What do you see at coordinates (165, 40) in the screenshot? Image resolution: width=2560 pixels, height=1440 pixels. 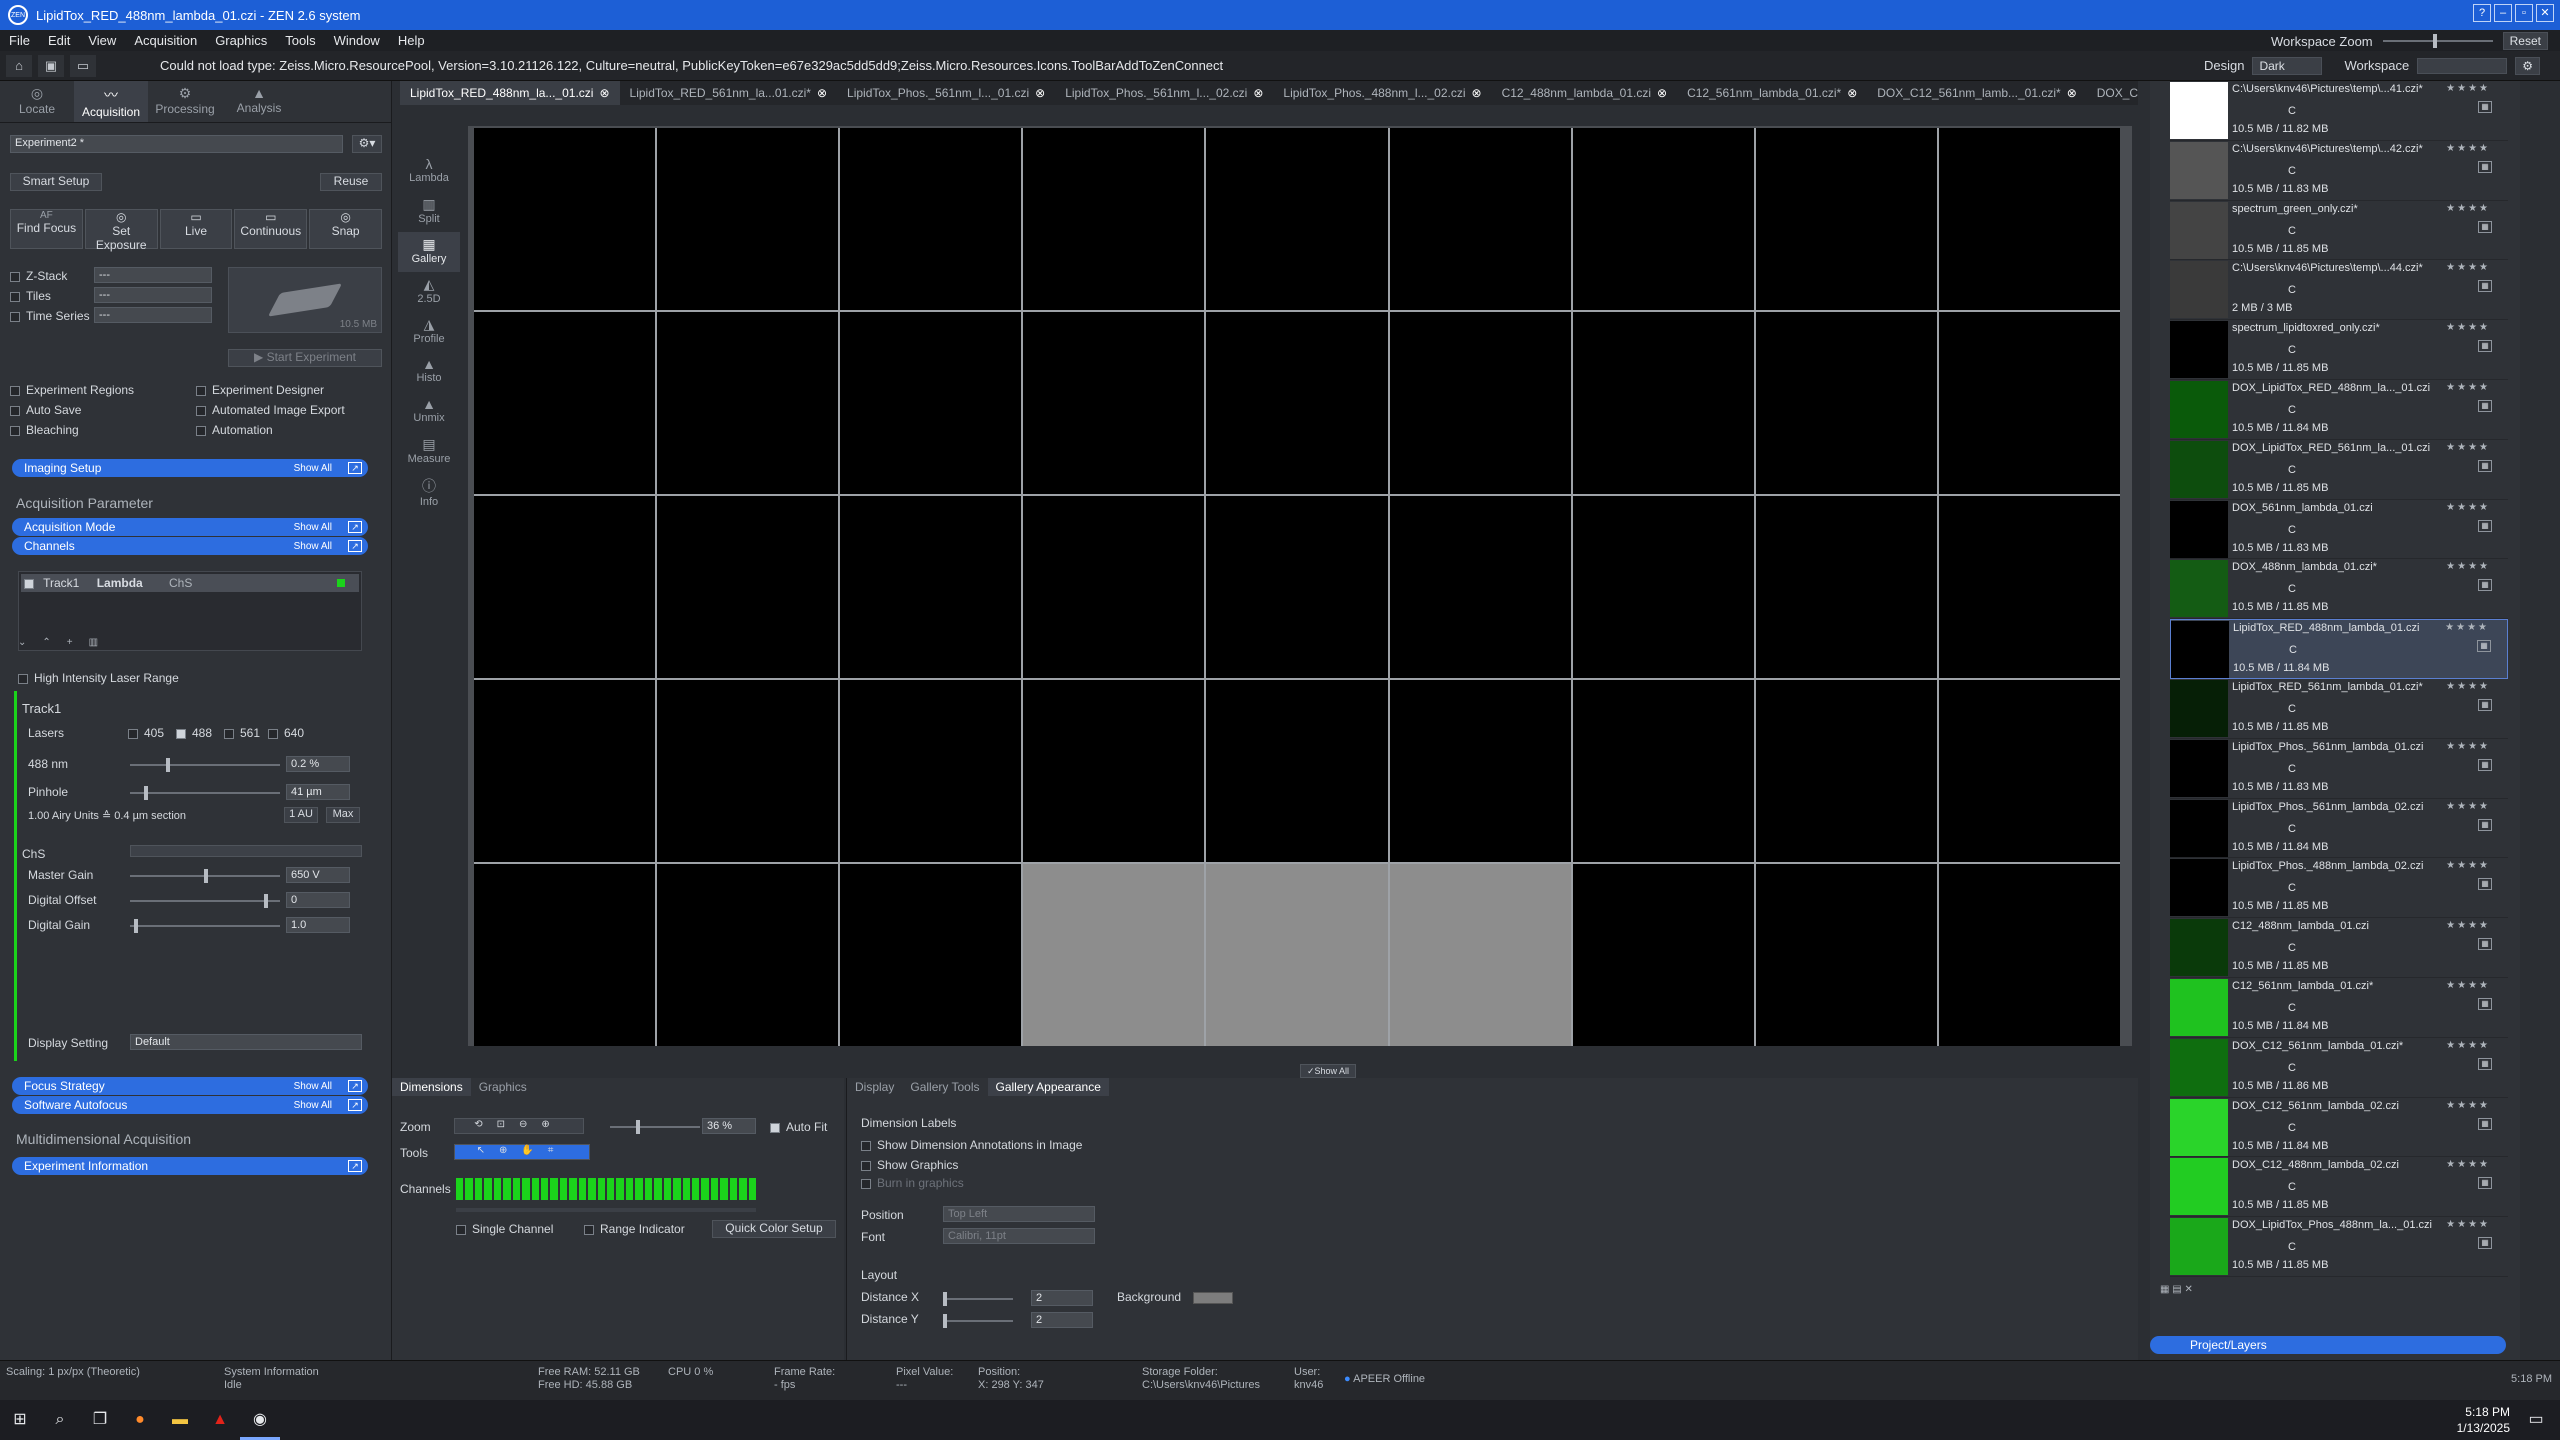 I see `menu-acquisition: Acquisition` at bounding box center [165, 40].